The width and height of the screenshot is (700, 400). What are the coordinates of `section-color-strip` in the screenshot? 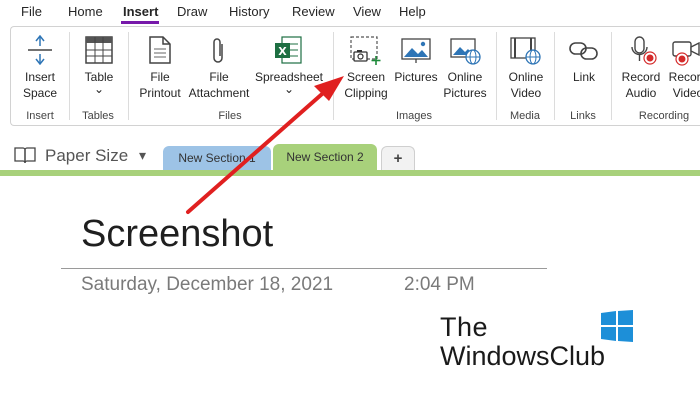 It's located at (350, 173).